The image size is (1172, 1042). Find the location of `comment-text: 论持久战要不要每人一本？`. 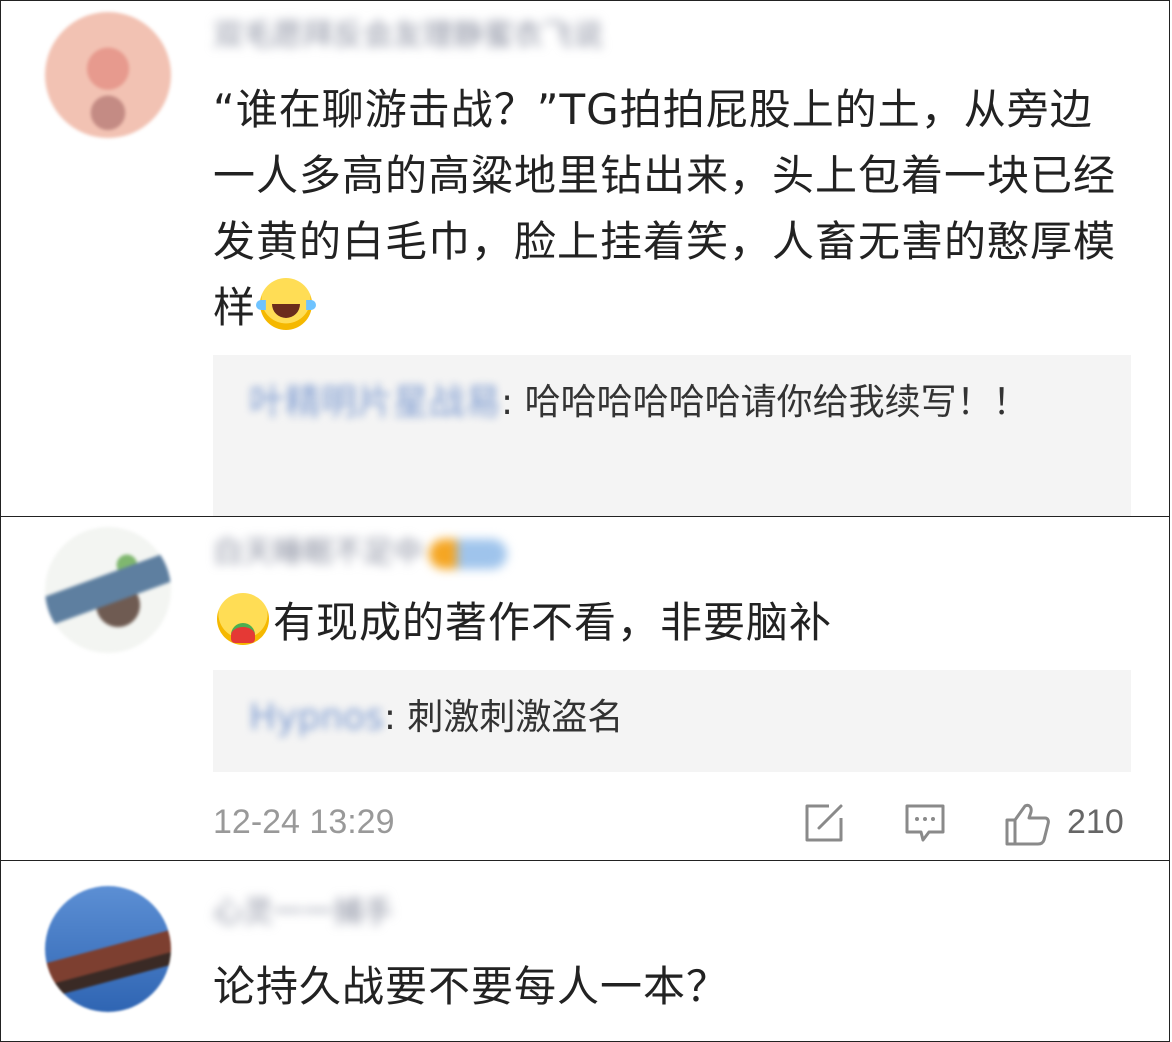

comment-text: 论持久战要不要每人一本？ is located at coordinates (471, 986).